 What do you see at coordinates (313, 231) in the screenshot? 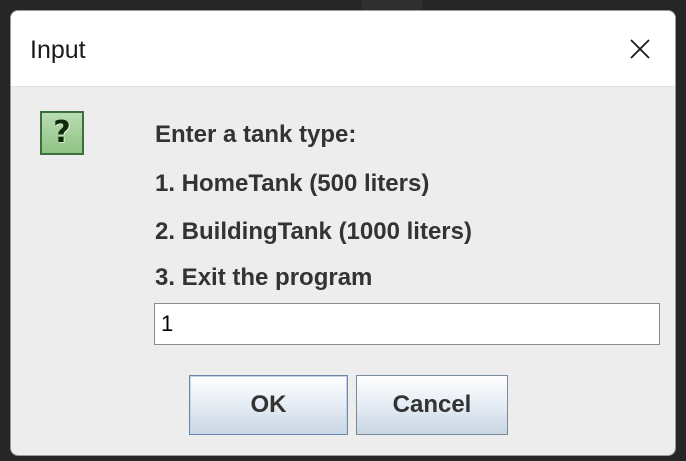
I see `message-line-3: 2. BuildingTank (1000 liters)` at bounding box center [313, 231].